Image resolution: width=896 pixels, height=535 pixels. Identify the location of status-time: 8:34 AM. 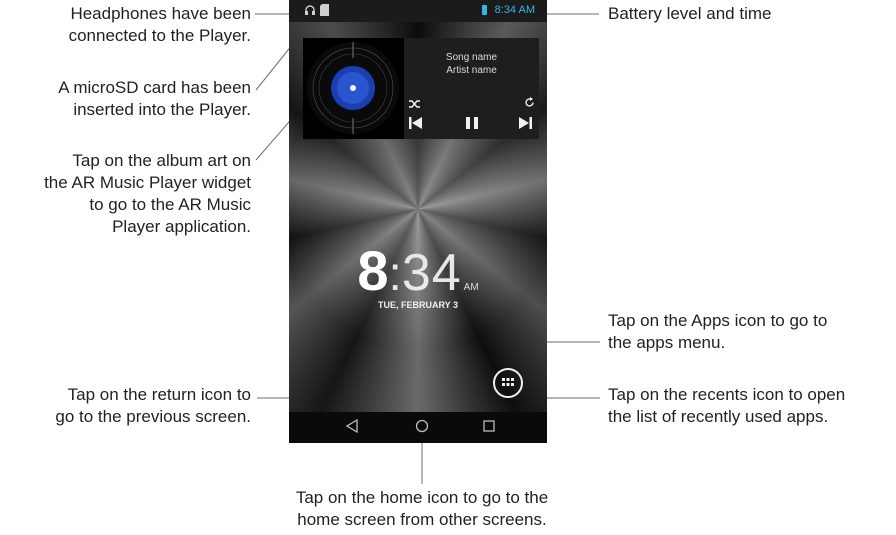
(514, 10).